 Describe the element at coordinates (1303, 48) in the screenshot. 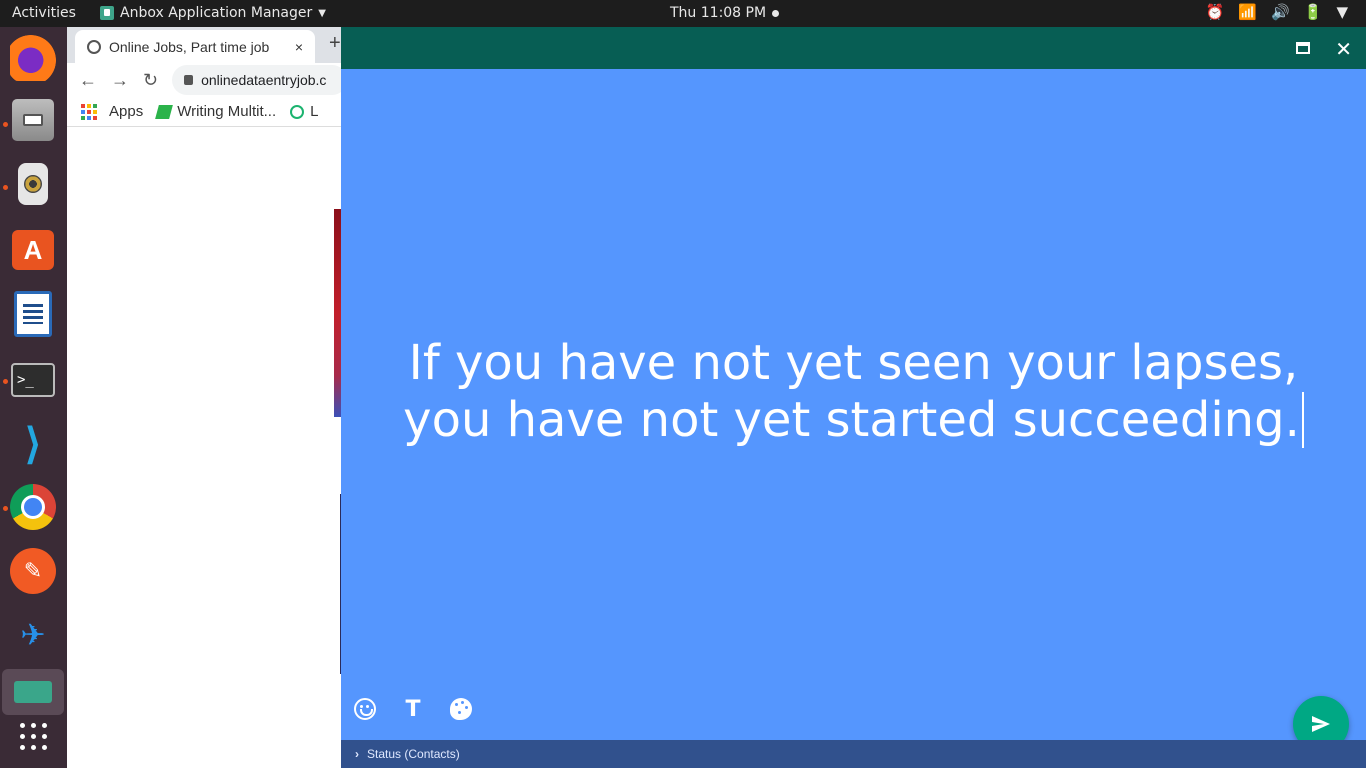

I see `maximize-icon` at that location.